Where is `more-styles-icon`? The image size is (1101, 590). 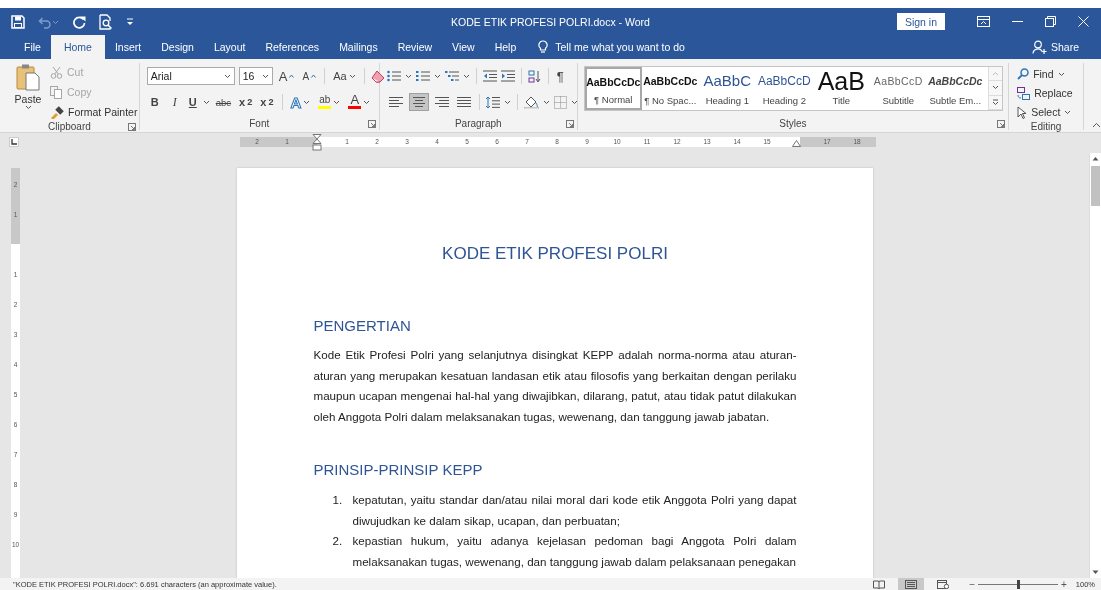
more-styles-icon is located at coordinates (995, 102).